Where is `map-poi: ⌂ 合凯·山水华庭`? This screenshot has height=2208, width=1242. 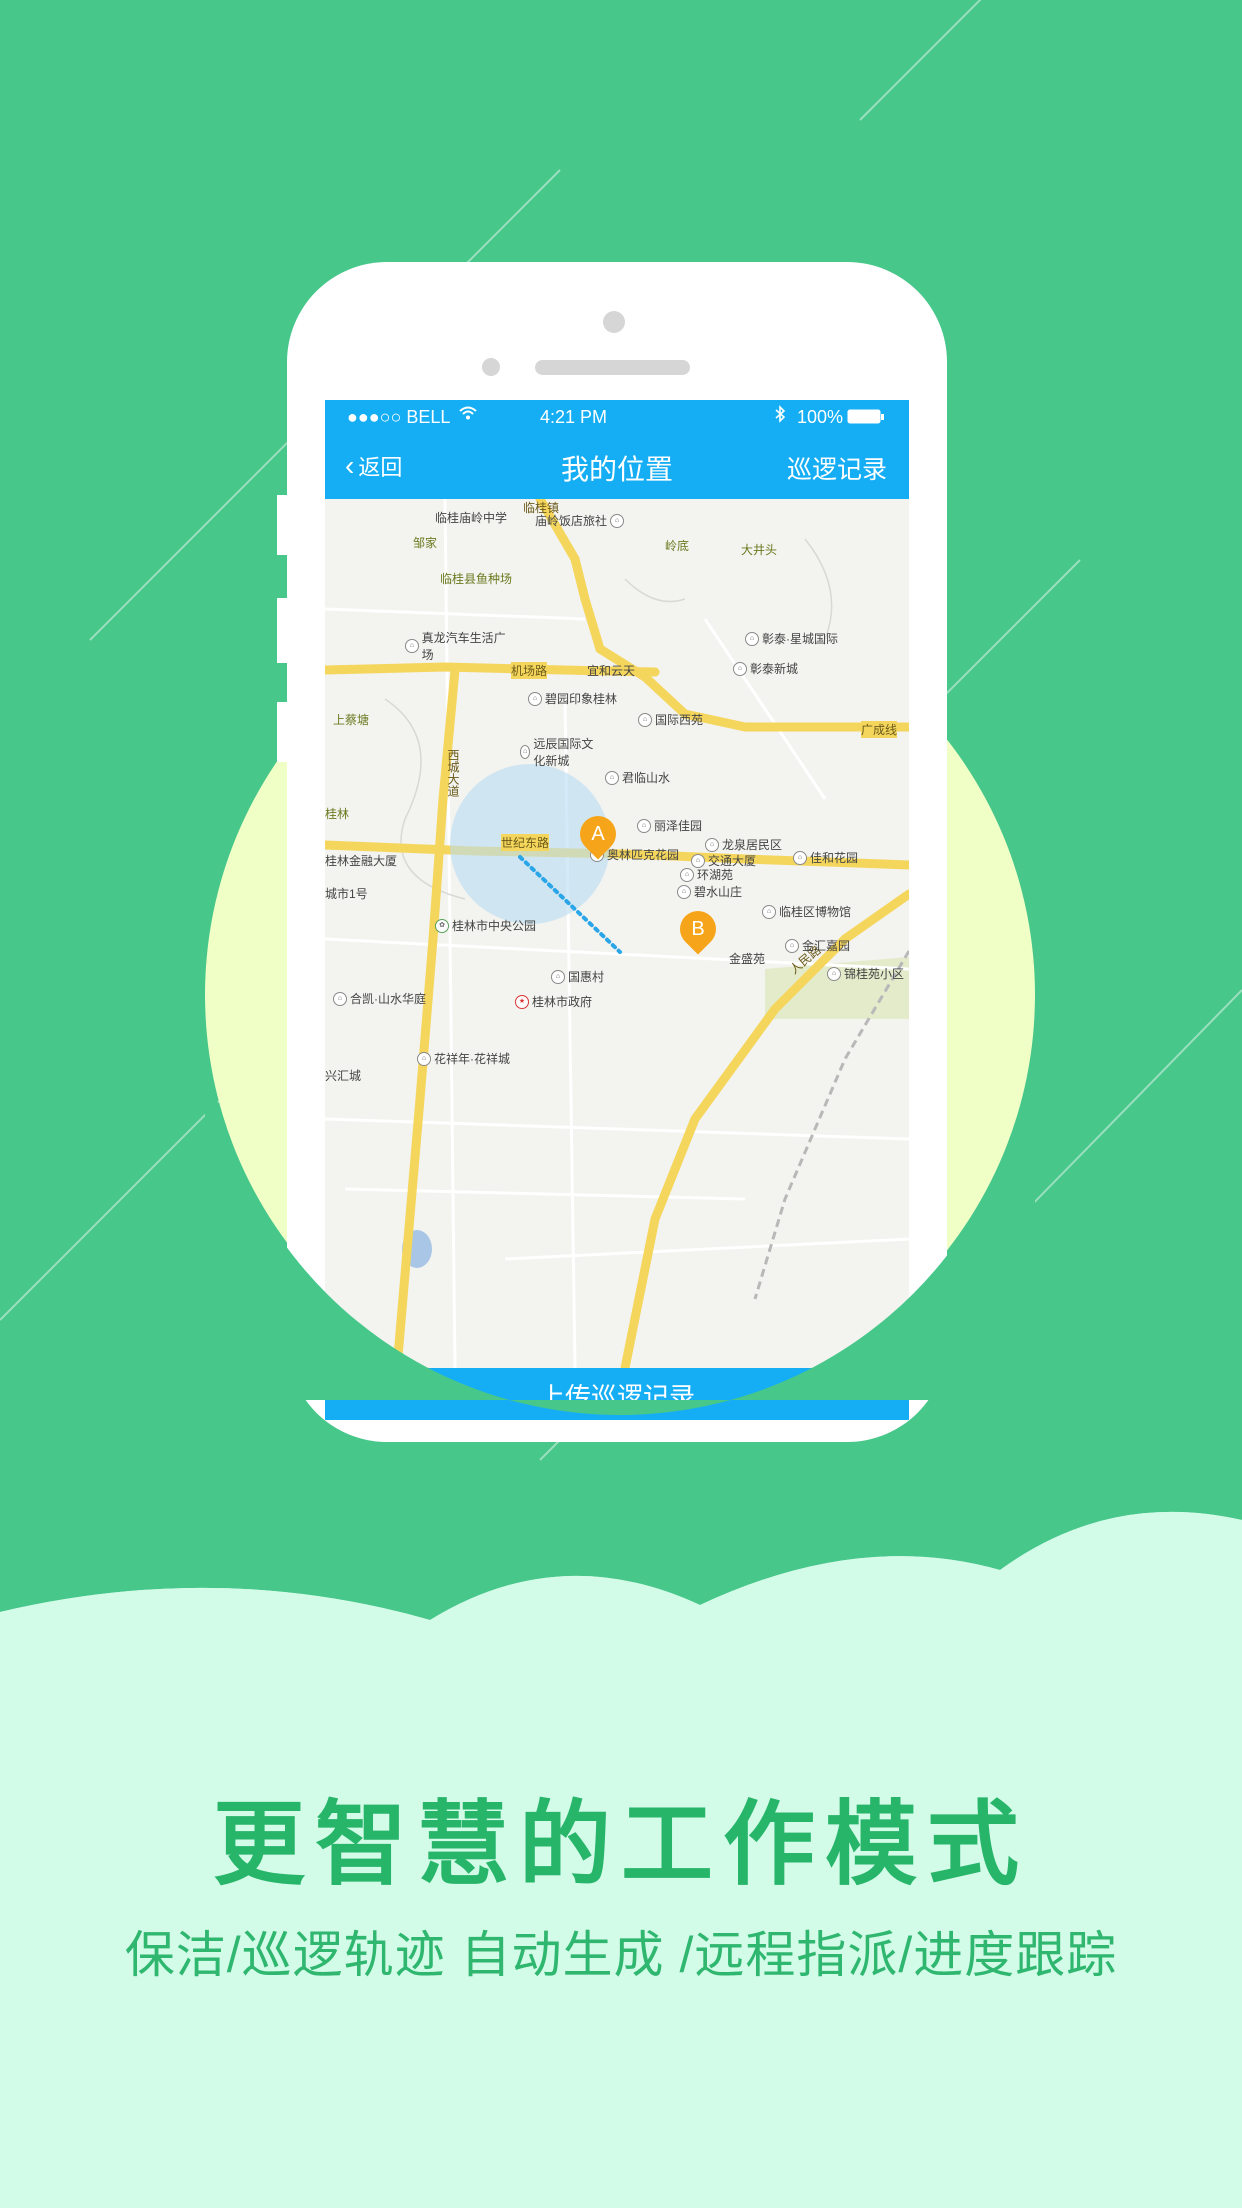 map-poi: ⌂ 合凯·山水华庭 is located at coordinates (379, 998).